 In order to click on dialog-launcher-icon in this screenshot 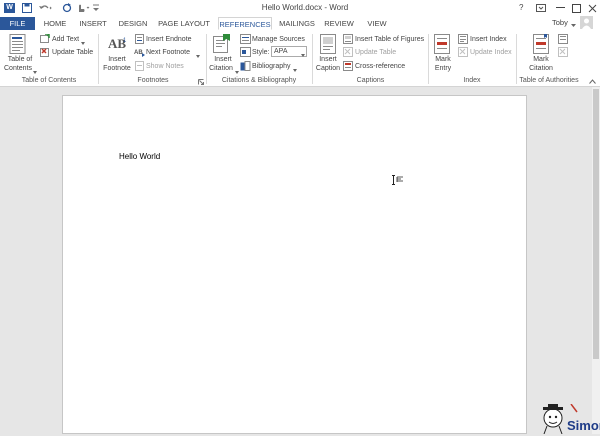, I will do `click(201, 82)`.